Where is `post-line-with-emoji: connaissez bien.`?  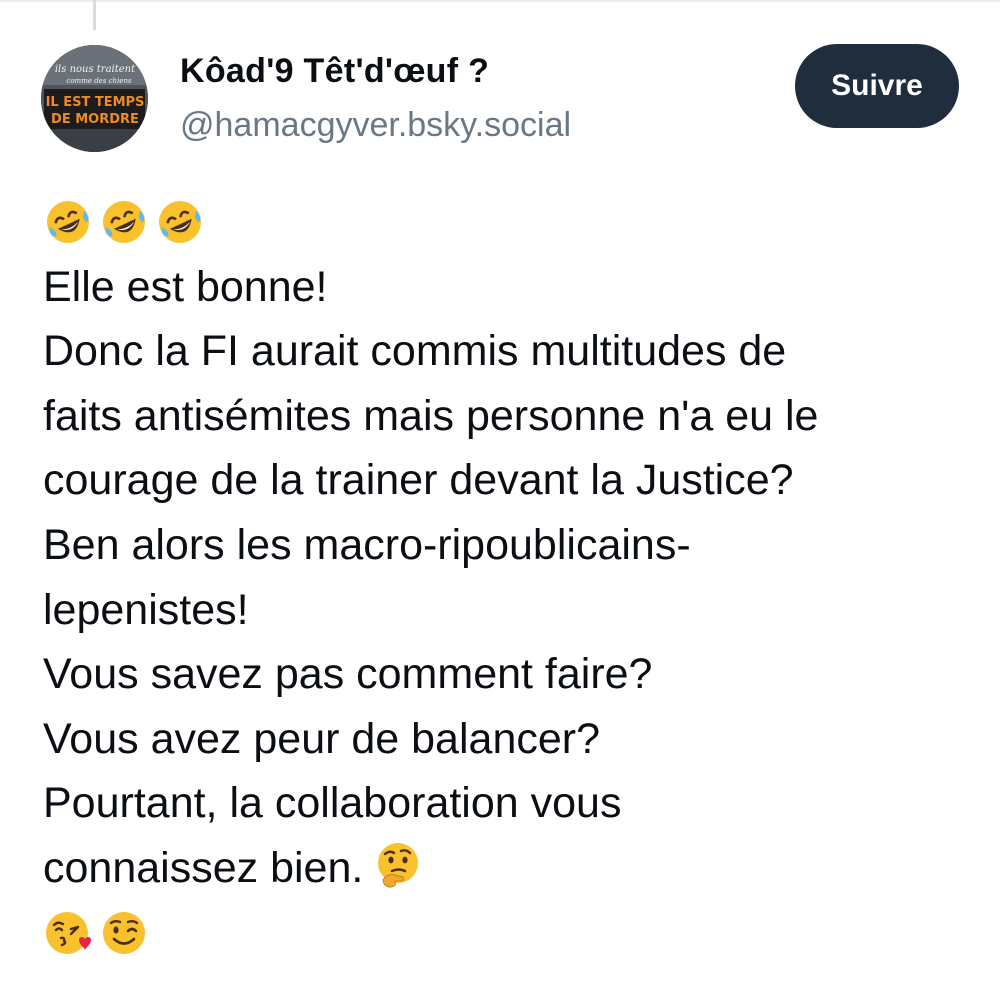
post-line-with-emoji: connaissez bien. is located at coordinates (513, 868).